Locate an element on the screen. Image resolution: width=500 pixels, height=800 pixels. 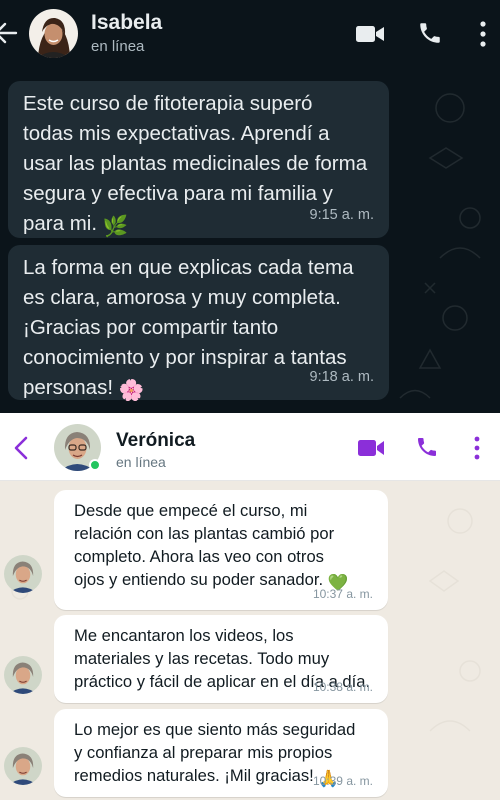
message-time: 10:37 a. m. is located at coordinates (342, 594).